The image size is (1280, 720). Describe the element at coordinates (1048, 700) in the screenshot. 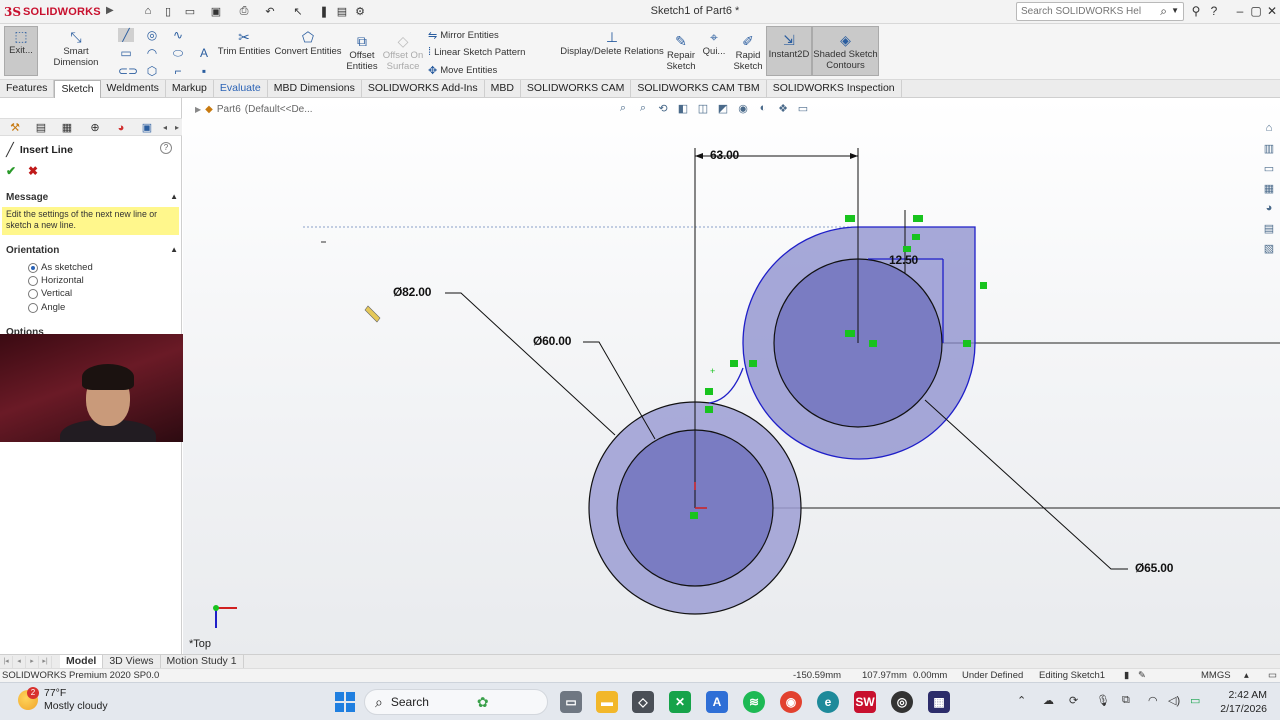

I see `onedrive-icon: ☁` at that location.